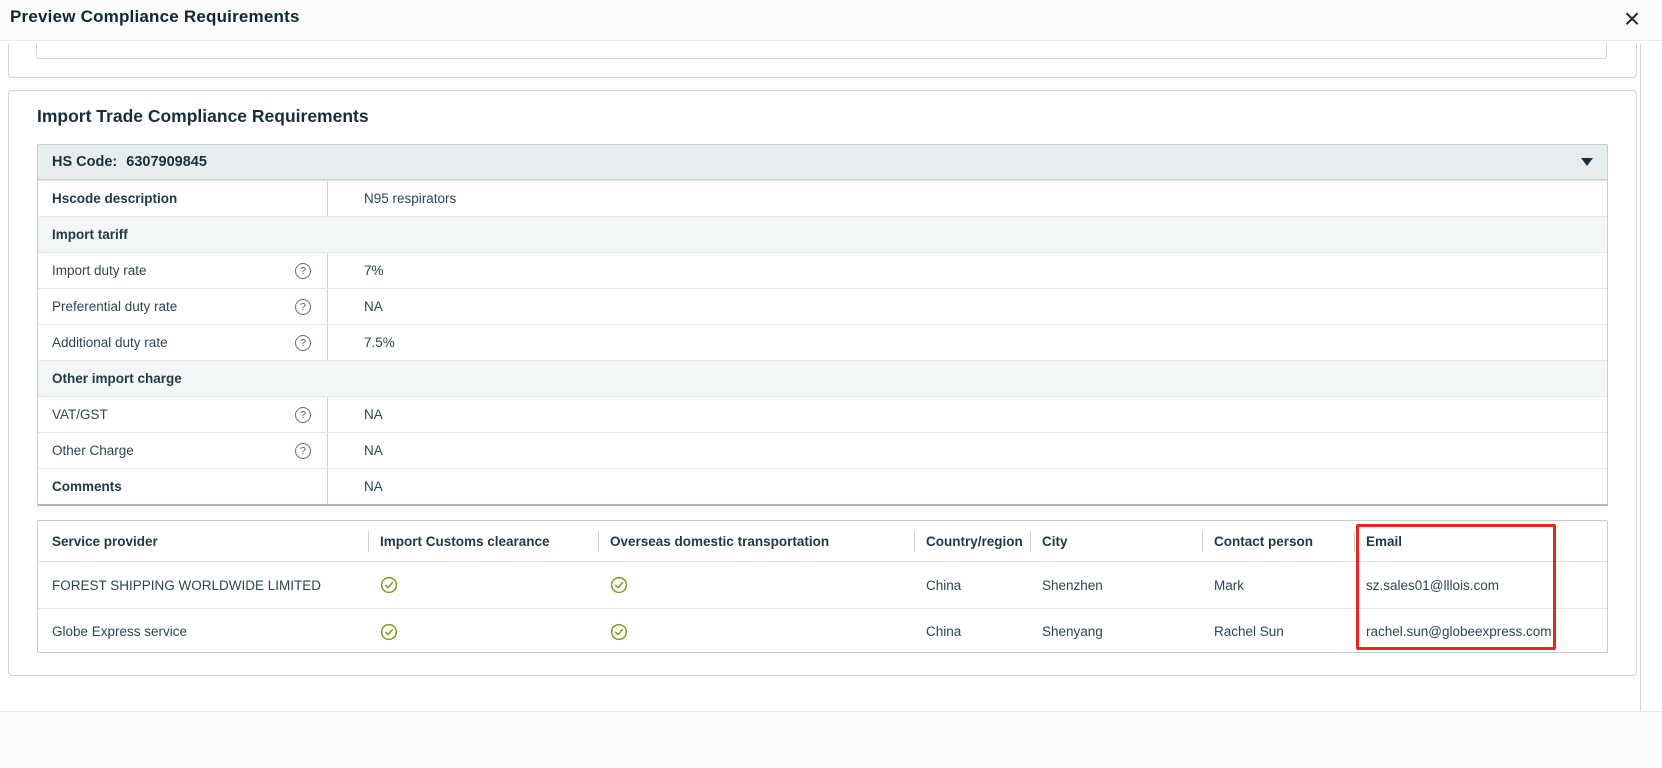 This screenshot has width=1662, height=768. What do you see at coordinates (1432, 585) in the screenshot?
I see `provider-email: sz.sales01@lllois.com` at bounding box center [1432, 585].